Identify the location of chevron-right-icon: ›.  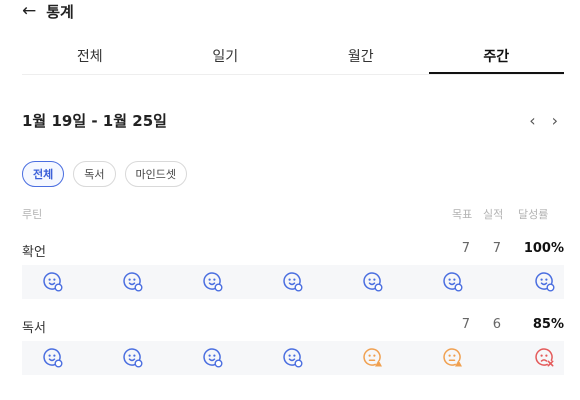
(555, 120).